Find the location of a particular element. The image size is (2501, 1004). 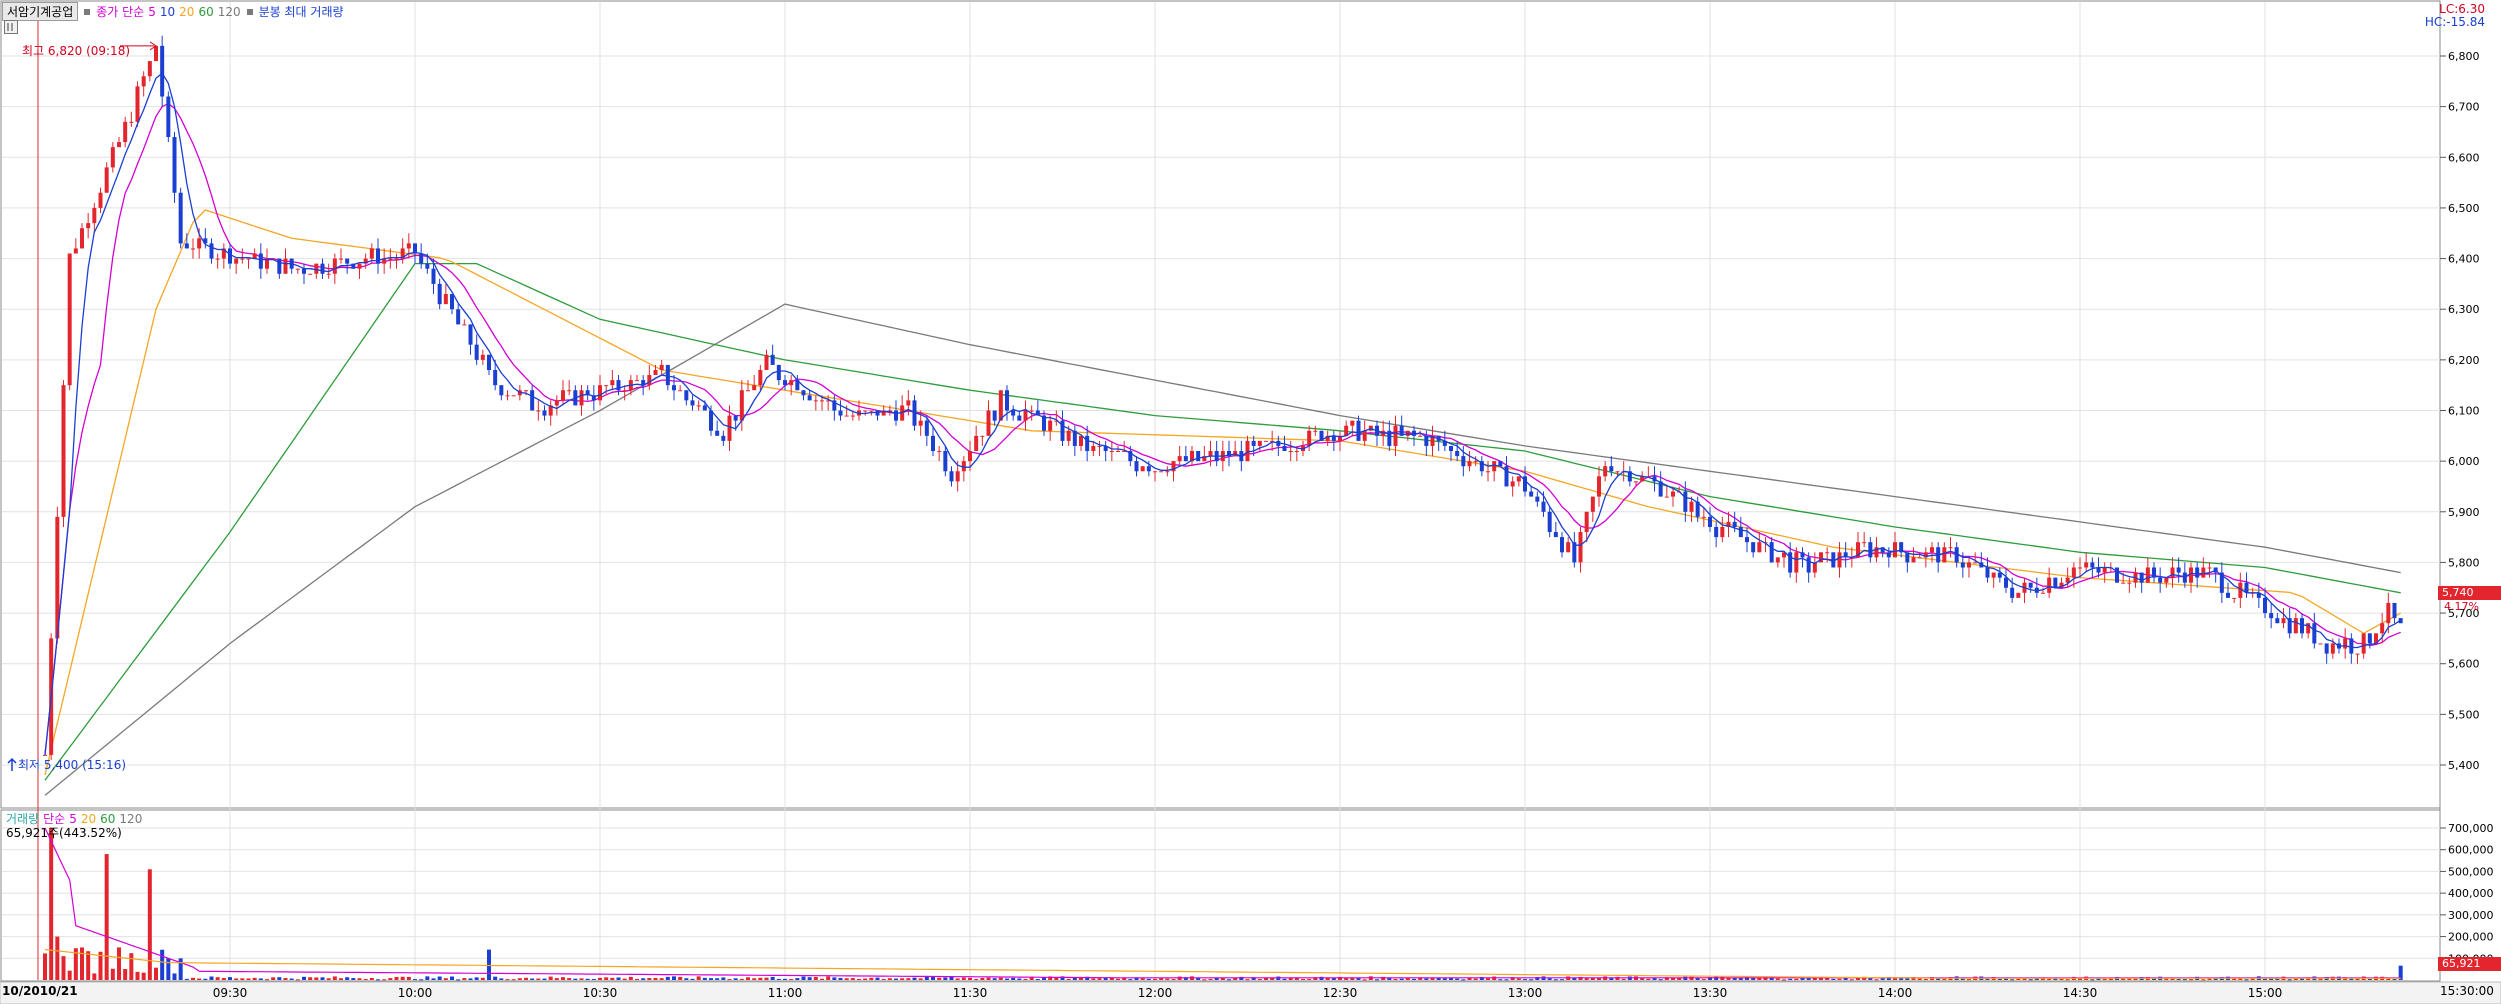

hc-label: HC:-15.84 is located at coordinates (2454, 22).